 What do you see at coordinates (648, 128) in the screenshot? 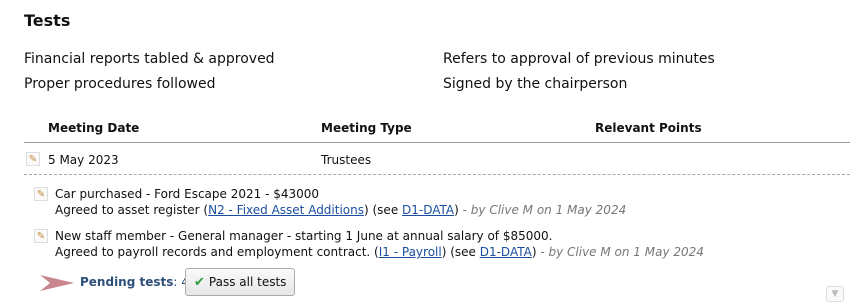
I see `column-header-relevant-points: Relevant Points` at bounding box center [648, 128].